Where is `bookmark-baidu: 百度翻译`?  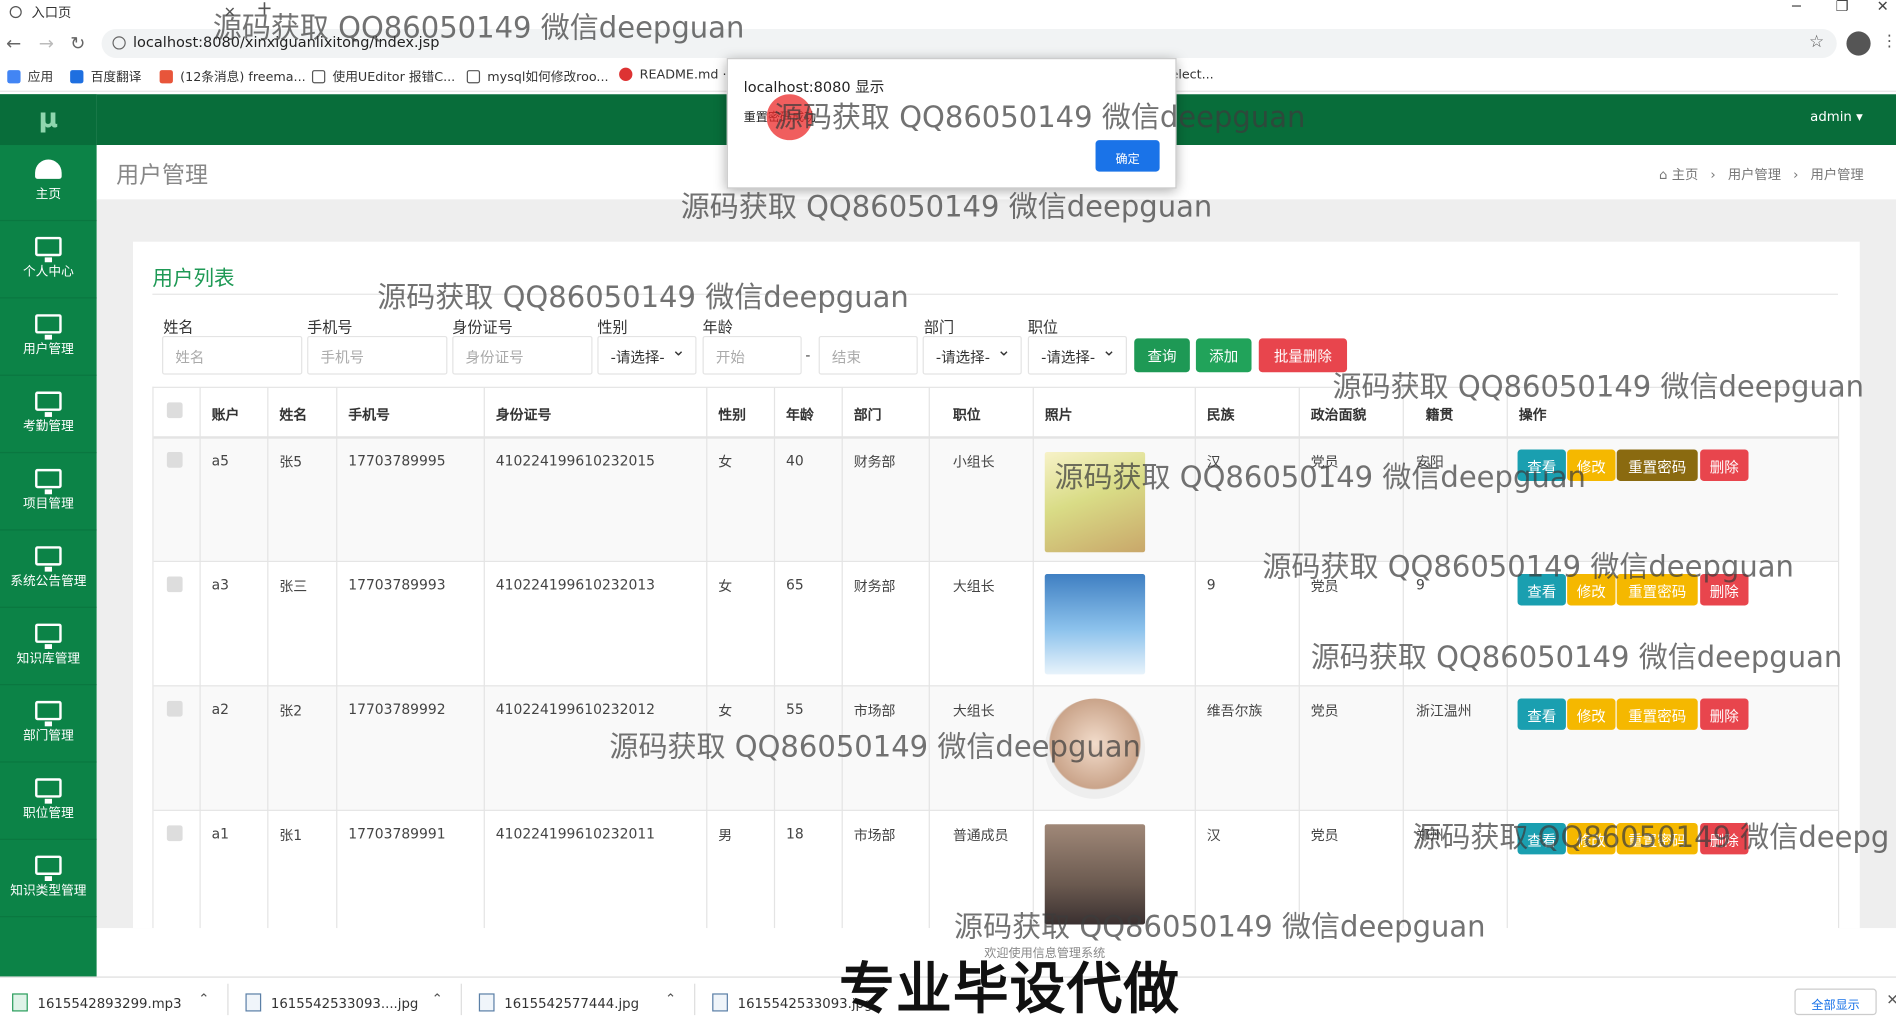 bookmark-baidu: 百度翻译 is located at coordinates (105, 77).